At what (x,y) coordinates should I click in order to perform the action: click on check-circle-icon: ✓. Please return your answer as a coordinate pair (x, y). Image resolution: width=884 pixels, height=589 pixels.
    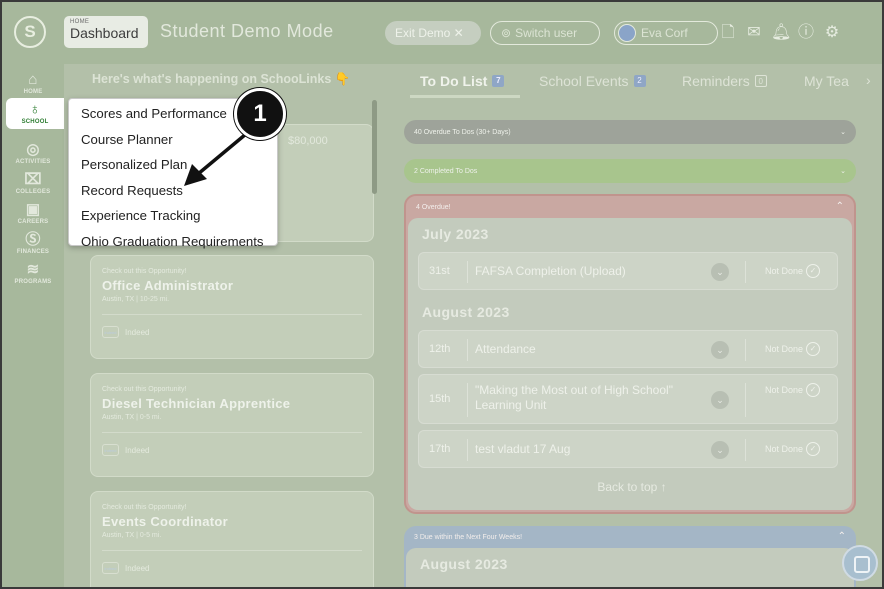
    Looking at the image, I should click on (813, 349).